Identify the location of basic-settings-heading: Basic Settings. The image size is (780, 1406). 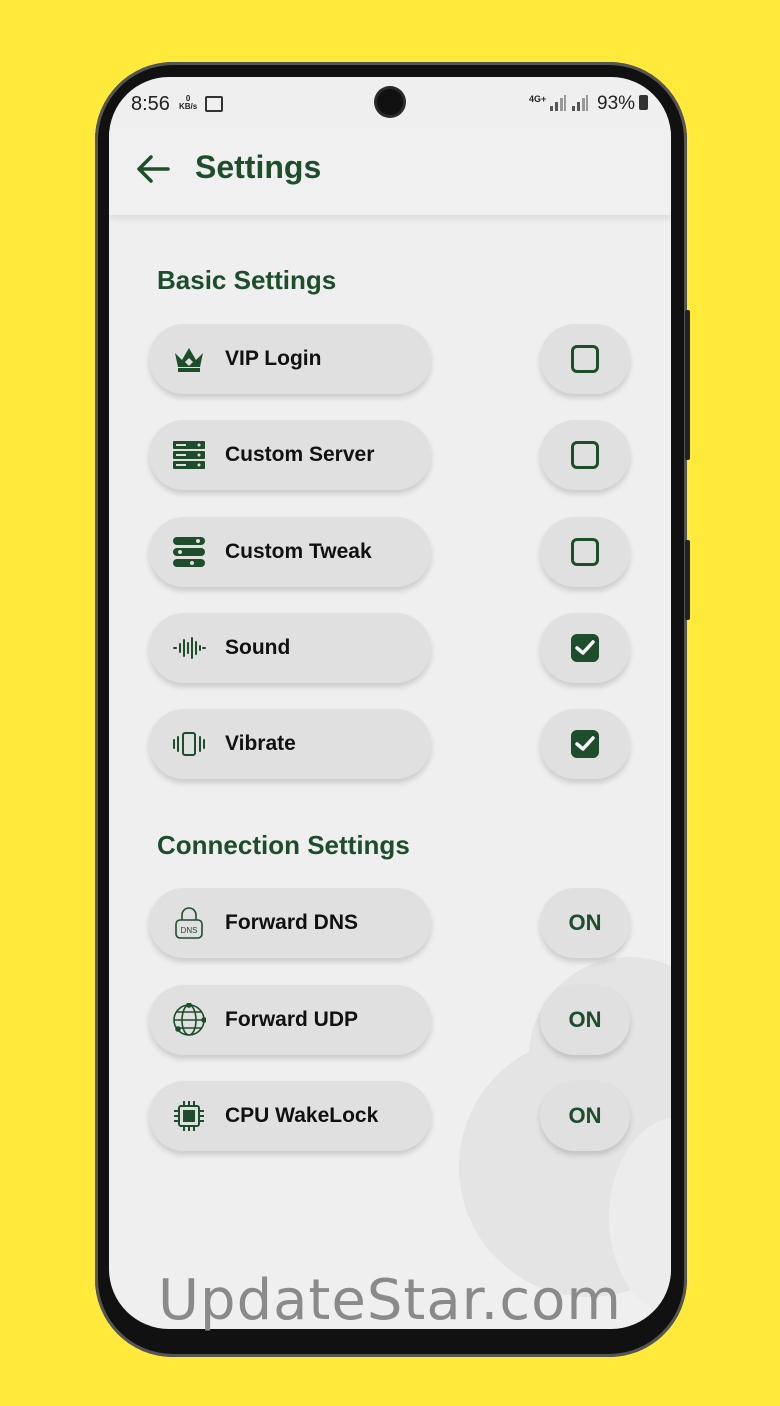
(247, 280).